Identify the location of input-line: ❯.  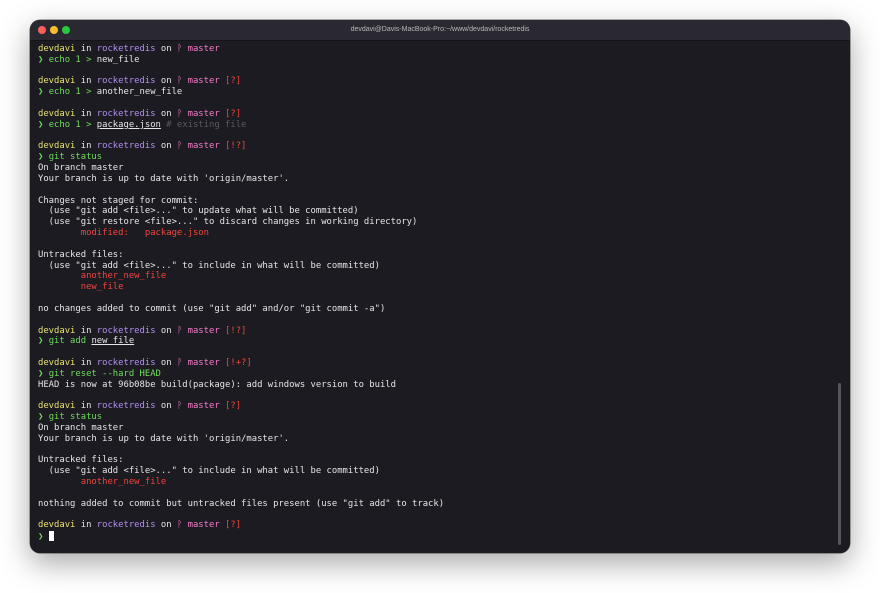
(433, 536).